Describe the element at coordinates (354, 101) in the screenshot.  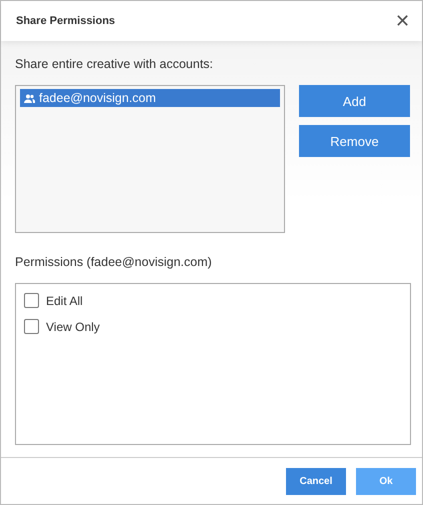
I see `add-button: Add` at that location.